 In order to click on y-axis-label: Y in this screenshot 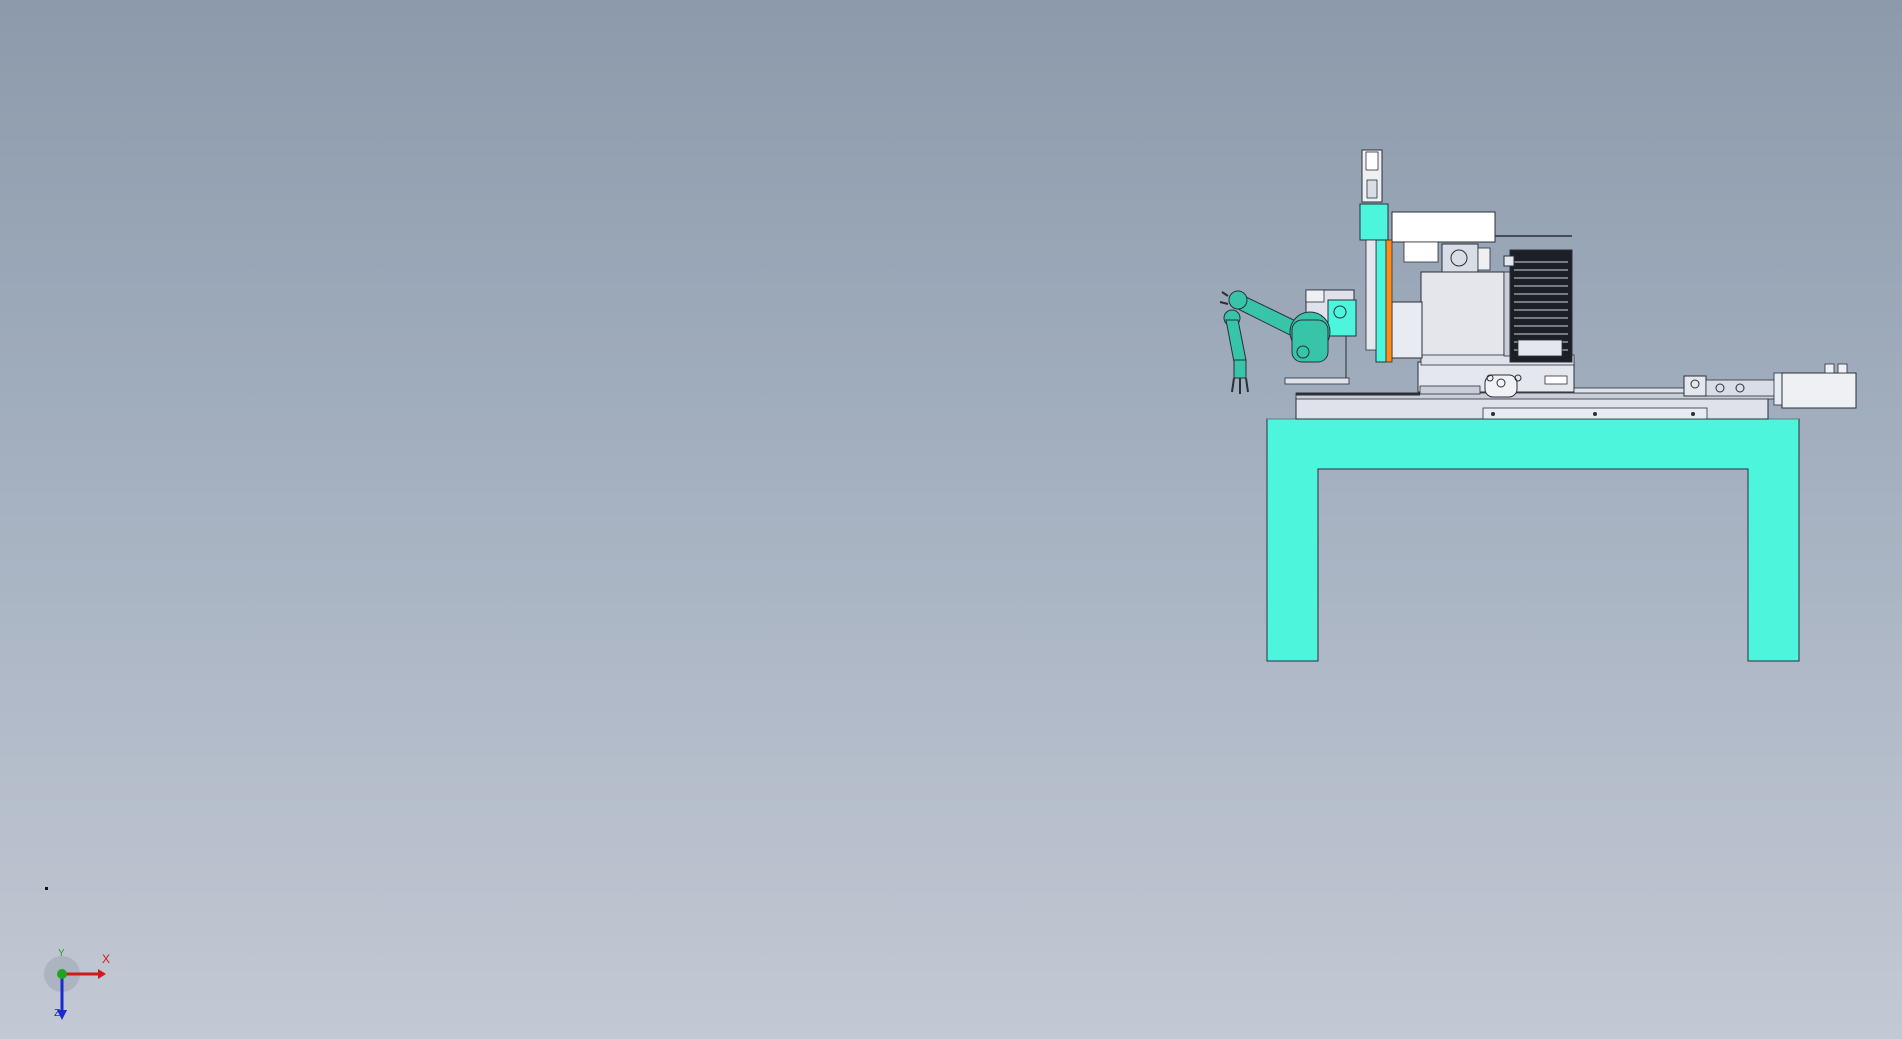, I will do `click(61, 953)`.